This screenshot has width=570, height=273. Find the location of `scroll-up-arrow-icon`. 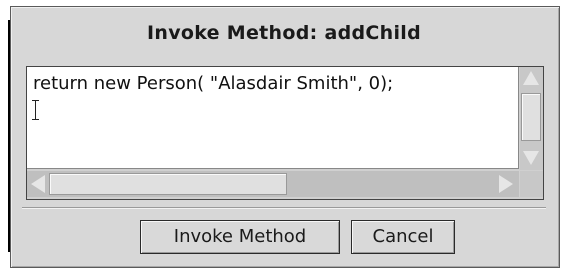

scroll-up-arrow-icon is located at coordinates (531, 78).